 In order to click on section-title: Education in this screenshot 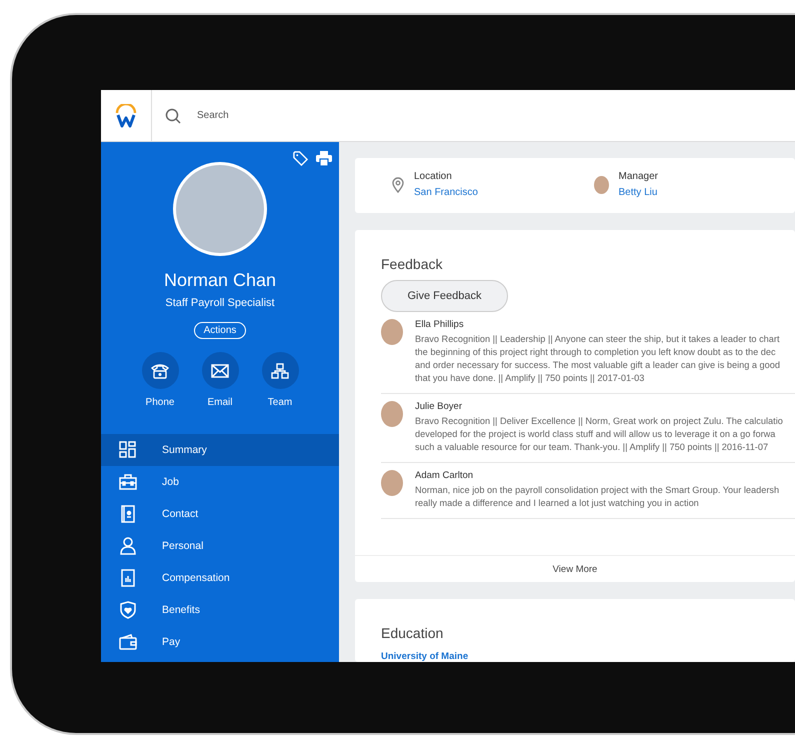, I will do `click(412, 633)`.